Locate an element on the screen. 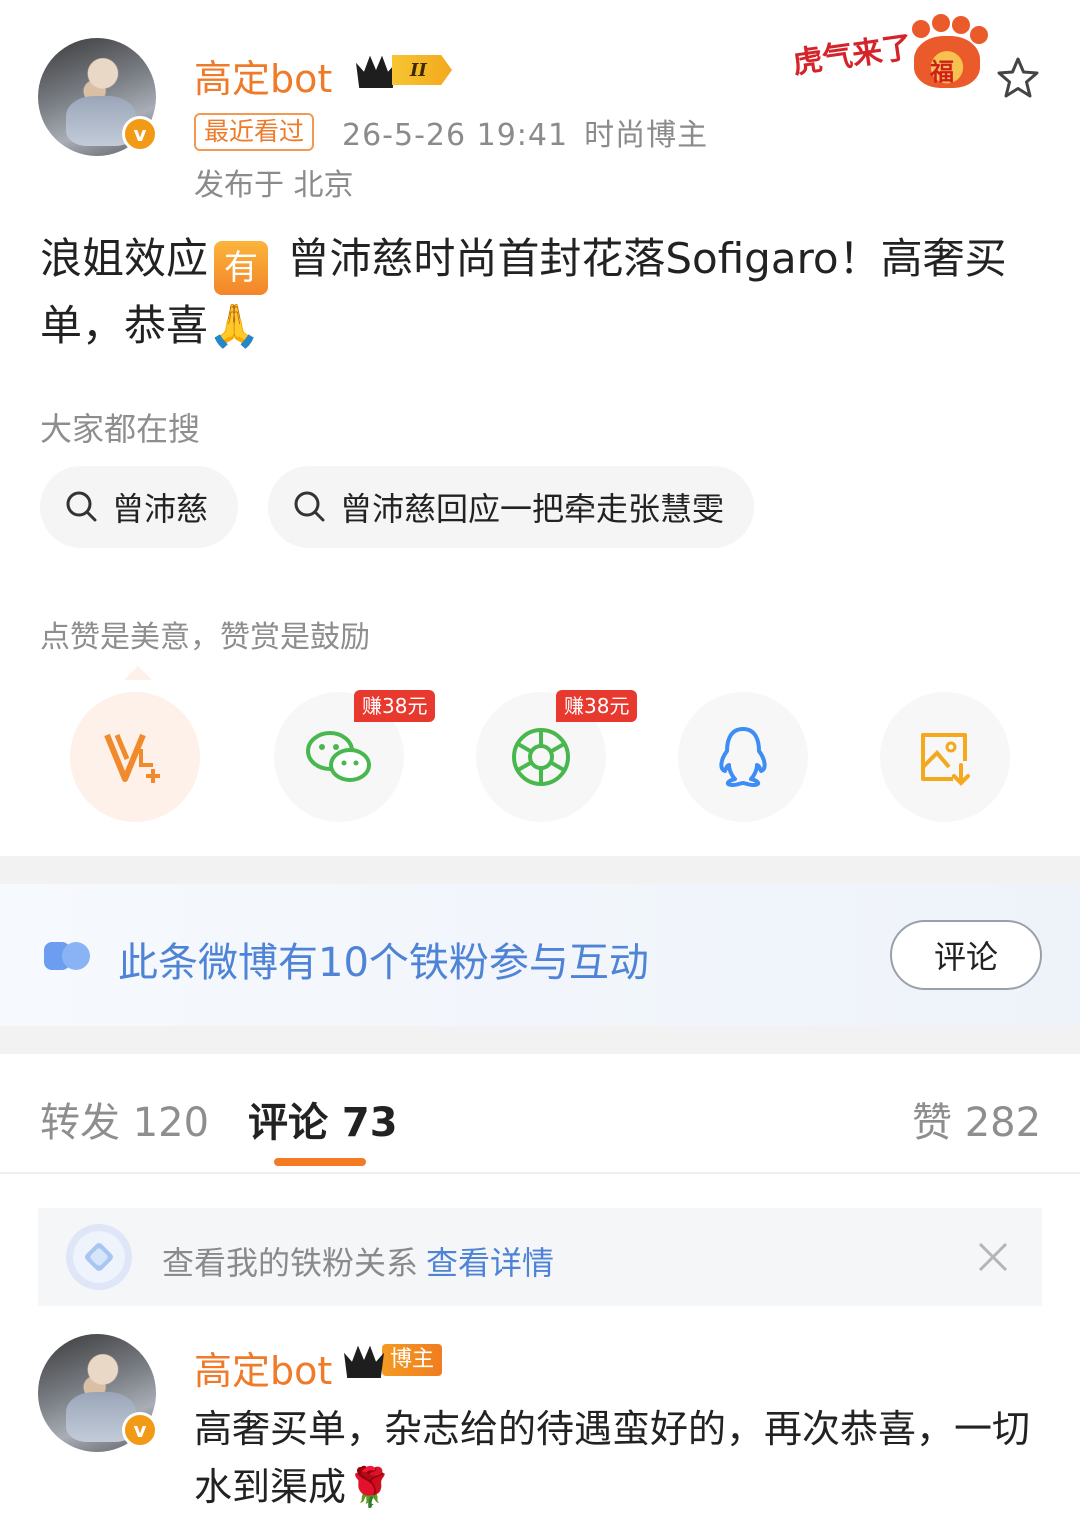 The width and height of the screenshot is (1080, 1532). commenter-name: 高定bot is located at coordinates (263, 1367).